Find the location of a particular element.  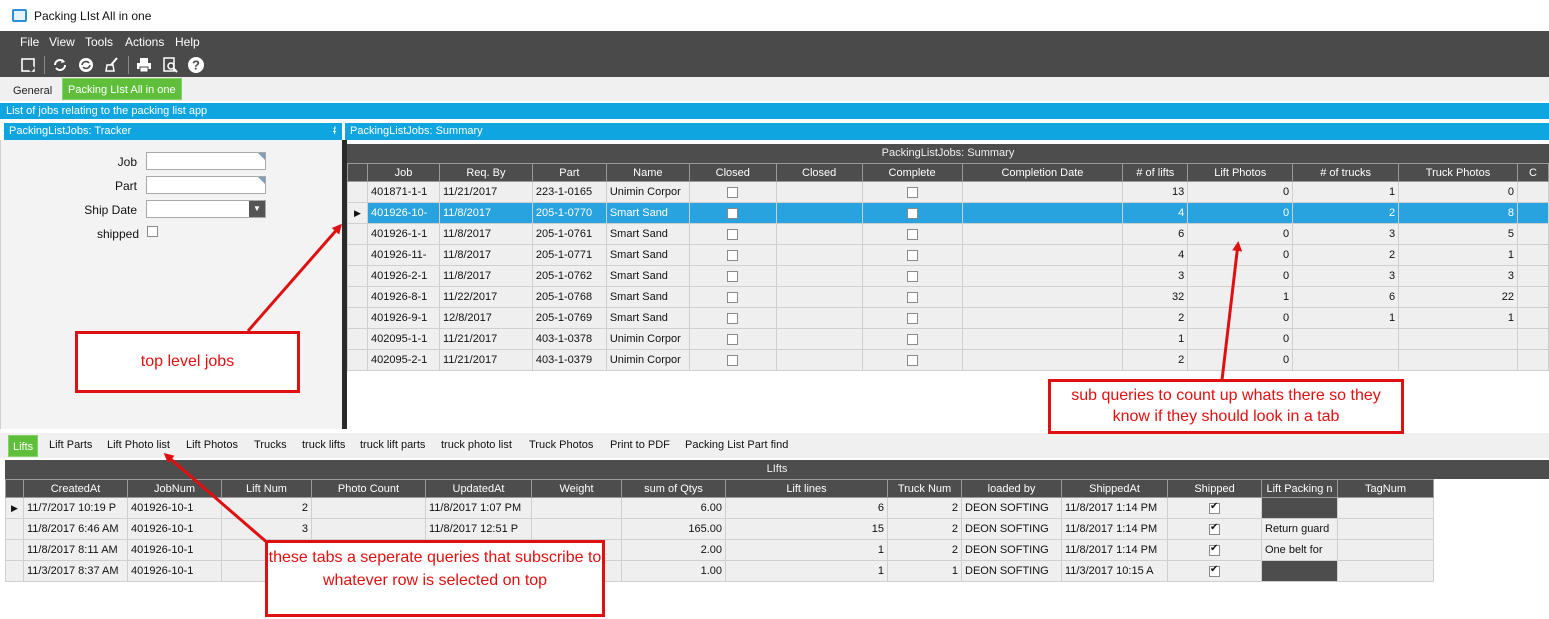

cell-truck-photos: 1 is located at coordinates (1458, 255).